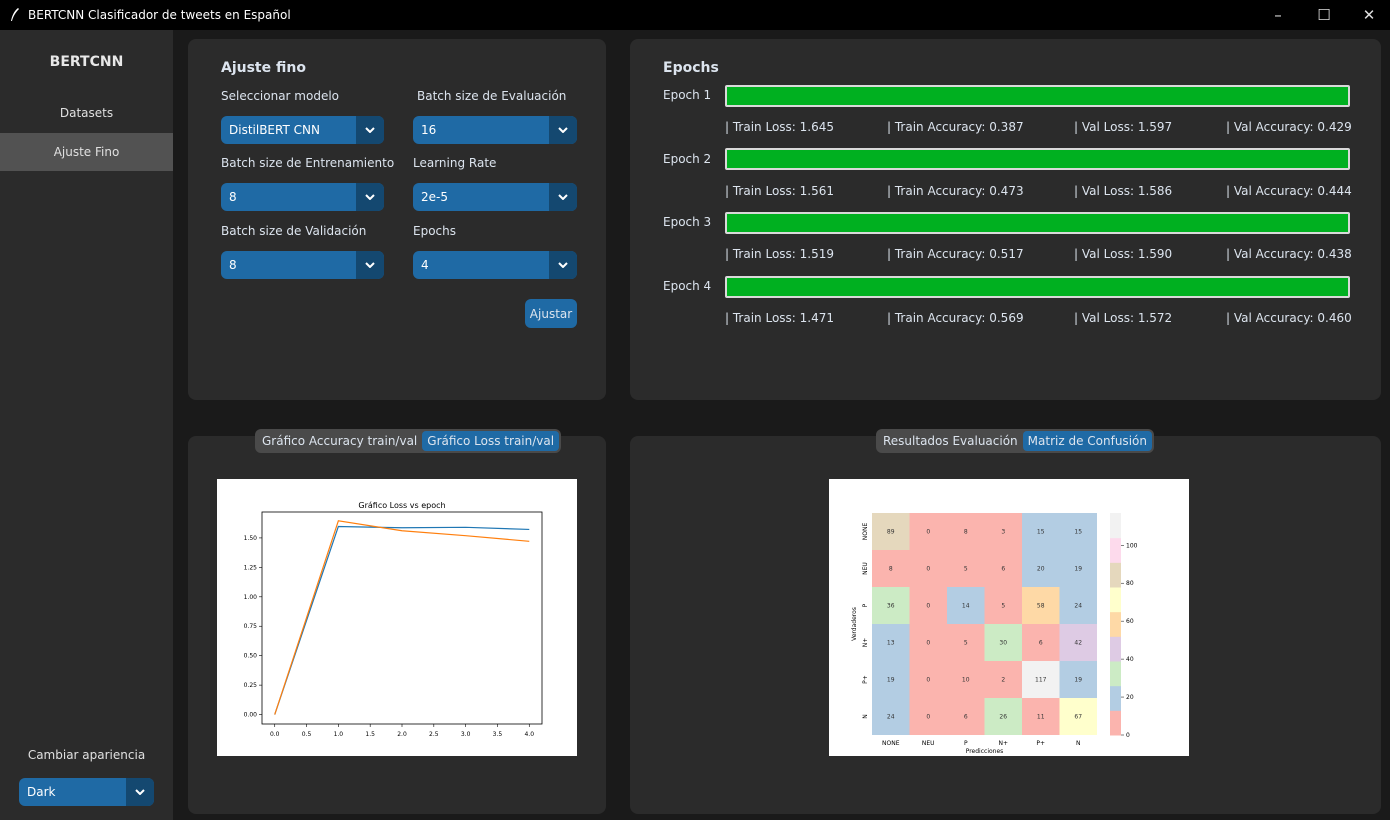 The height and width of the screenshot is (820, 1390). What do you see at coordinates (1041, 569) in the screenshot?
I see `cell-value: 20` at bounding box center [1041, 569].